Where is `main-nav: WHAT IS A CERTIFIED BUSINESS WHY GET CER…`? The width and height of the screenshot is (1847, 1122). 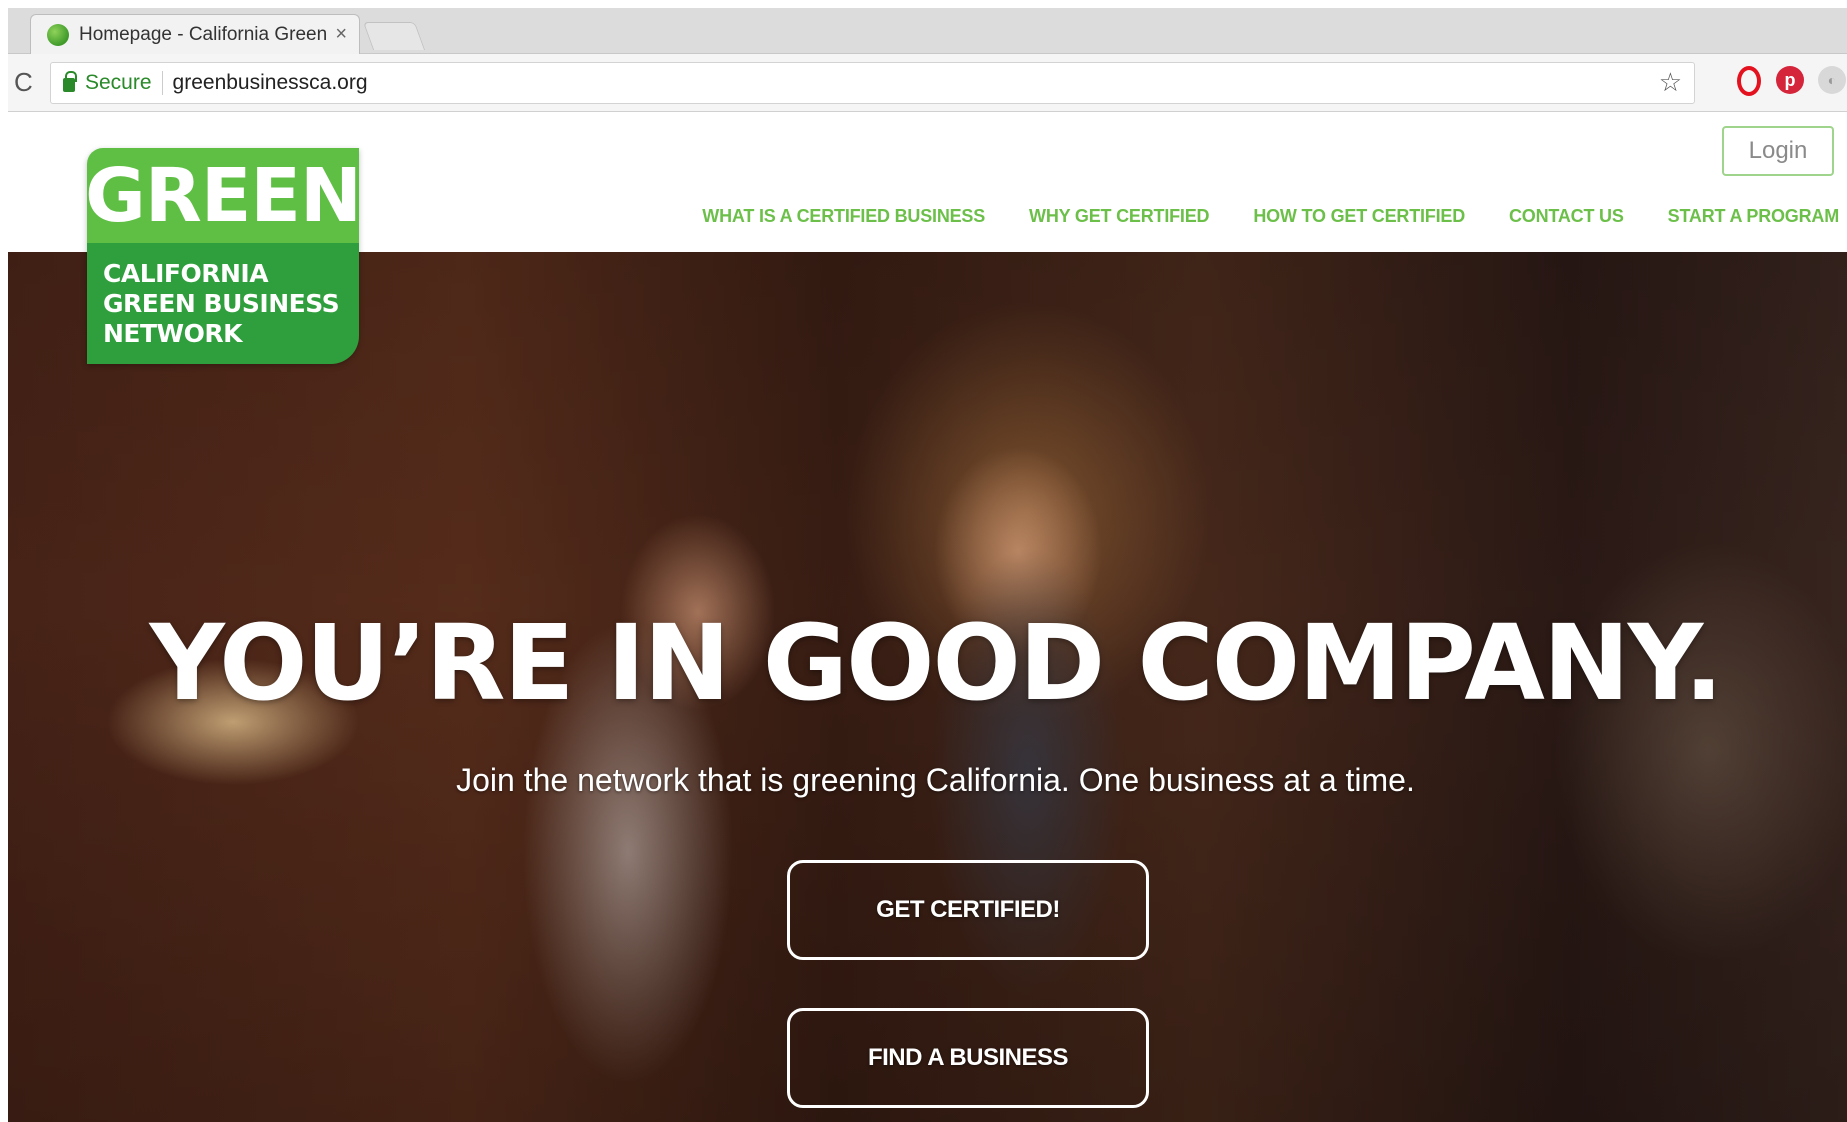 main-nav: WHAT IS A CERTIFIED BUSINESS WHY GET CER… is located at coordinates (1270, 216).